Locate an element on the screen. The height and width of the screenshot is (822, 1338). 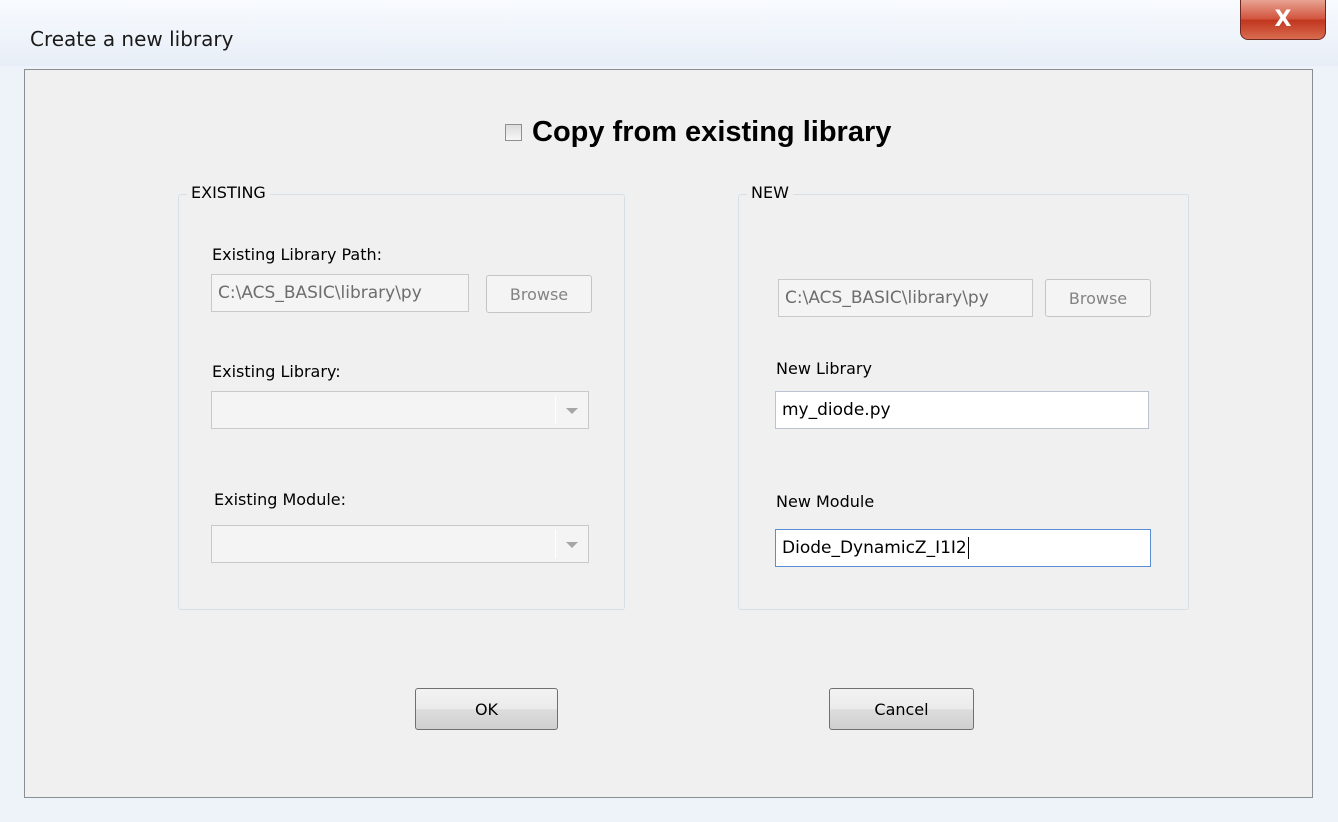
close-button: X is located at coordinates (1283, 20).